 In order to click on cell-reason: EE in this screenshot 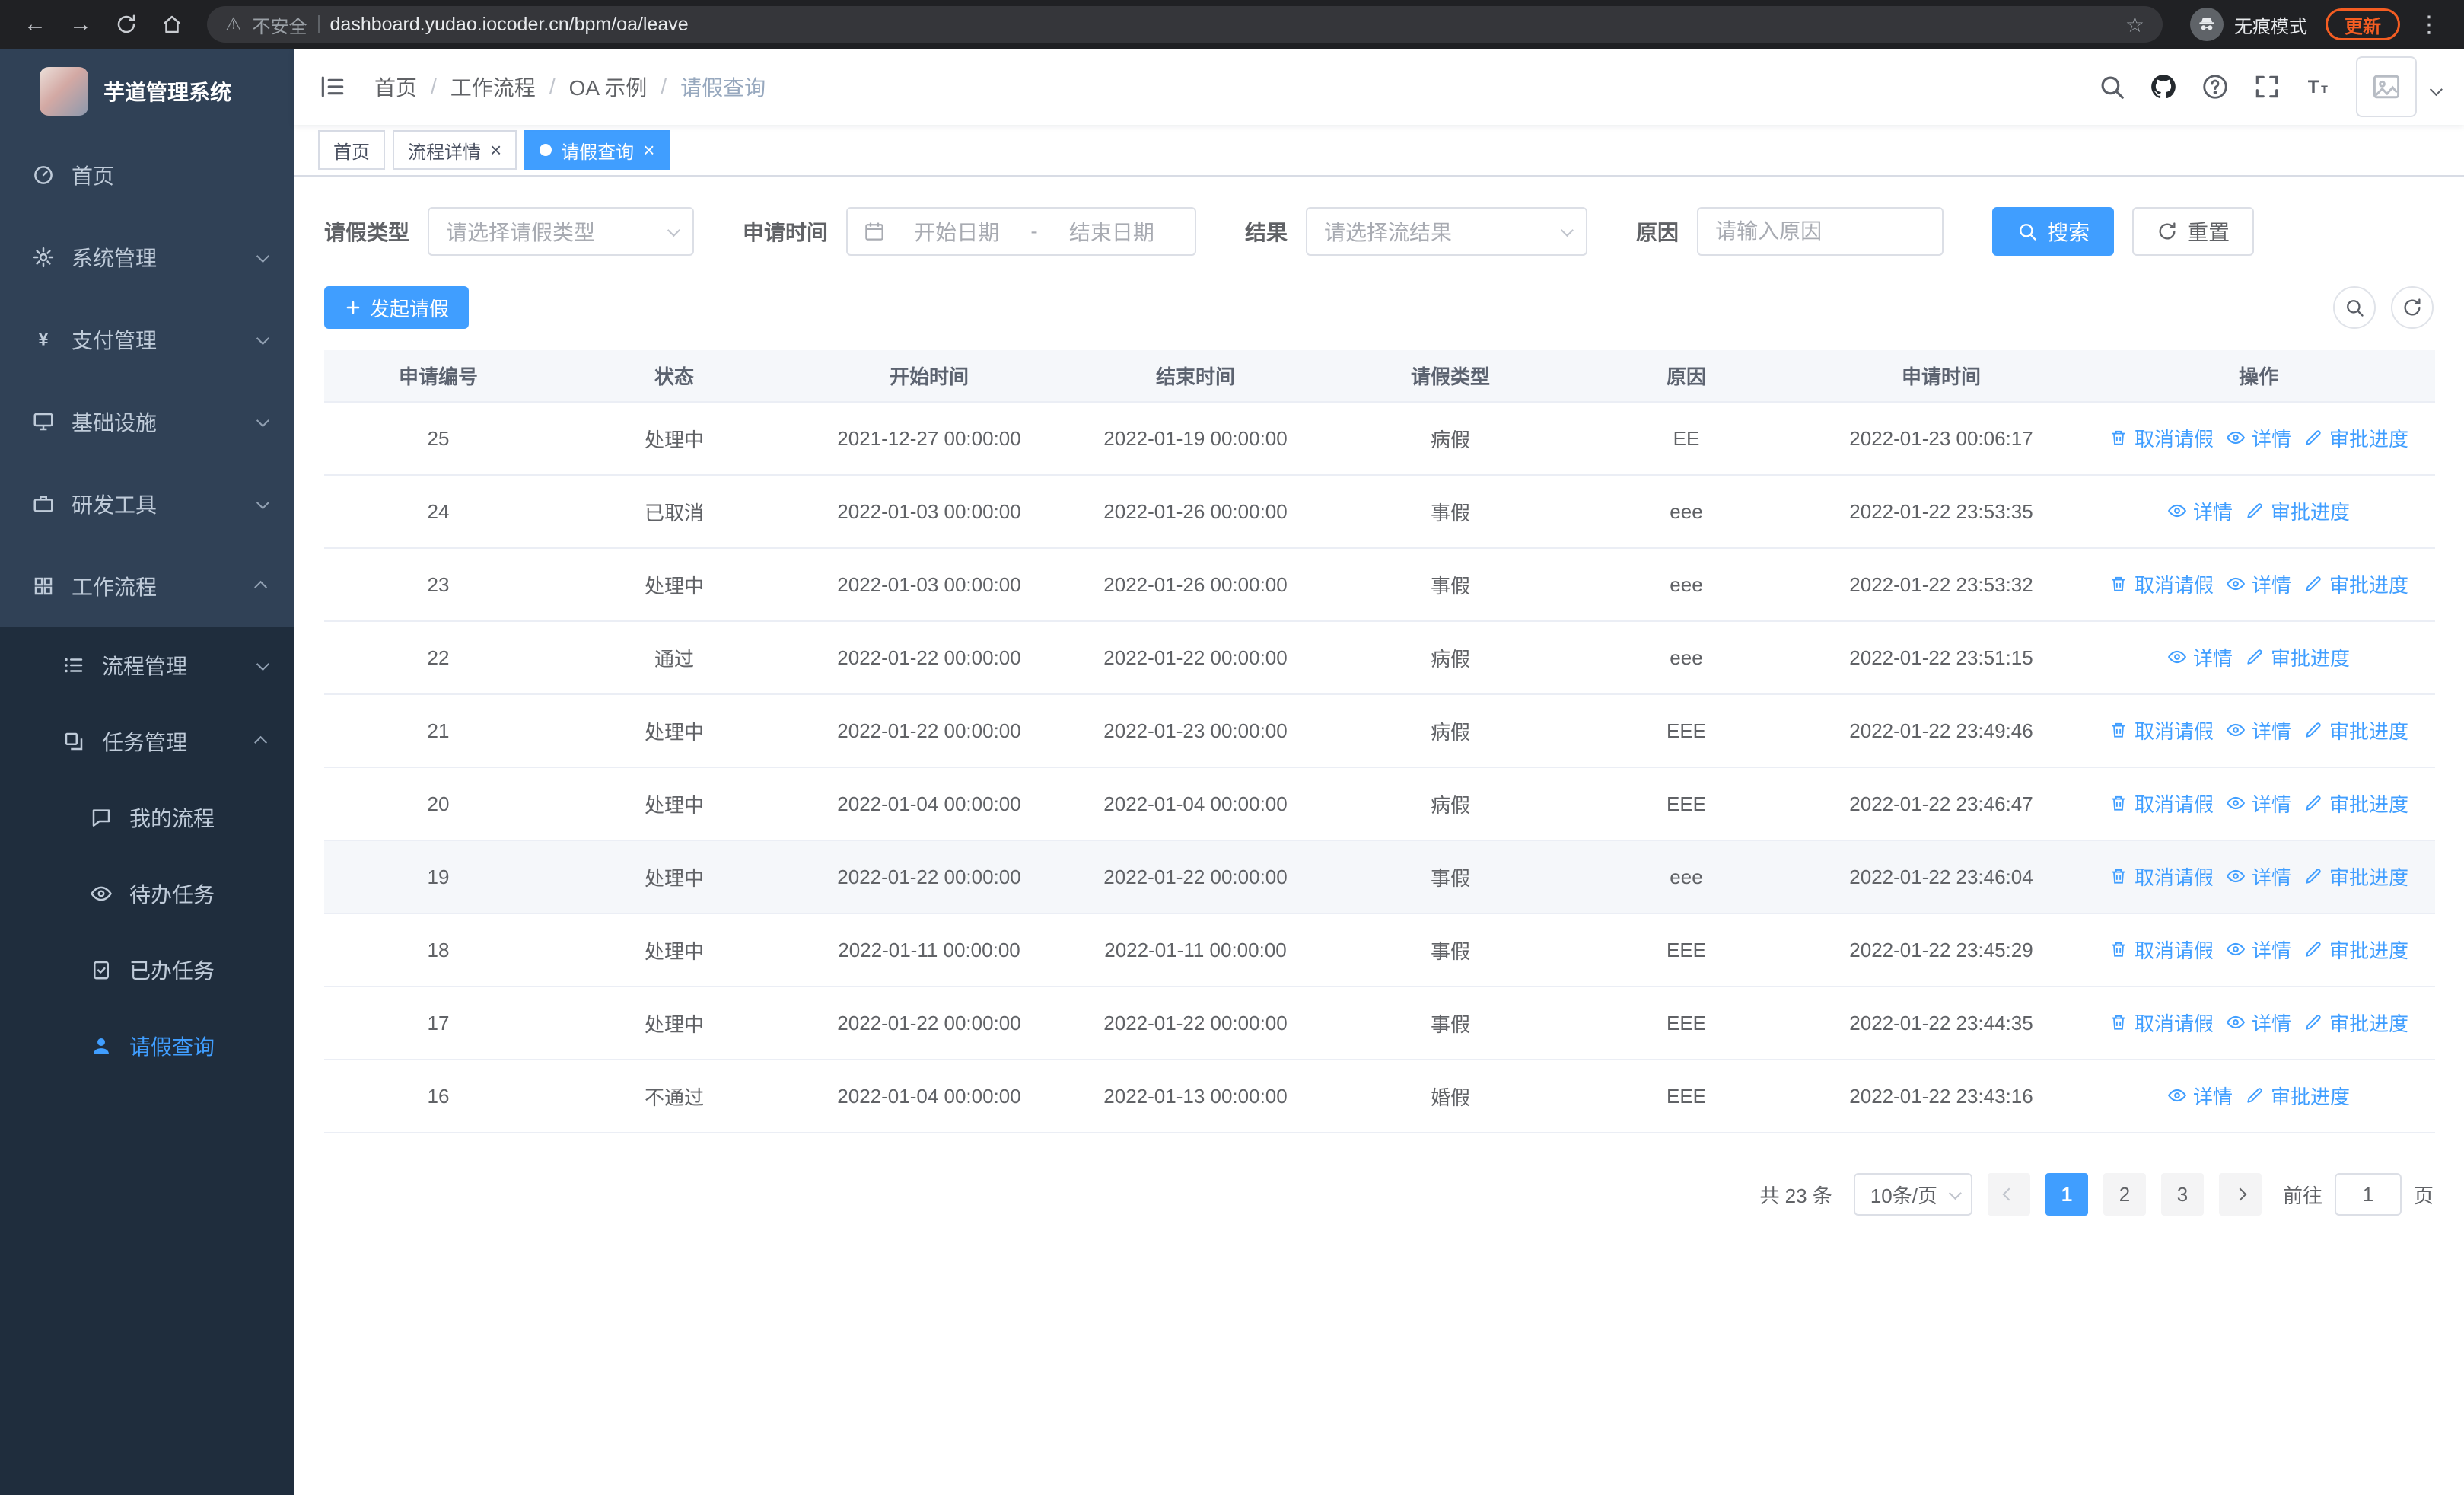, I will do `click(1686, 439)`.